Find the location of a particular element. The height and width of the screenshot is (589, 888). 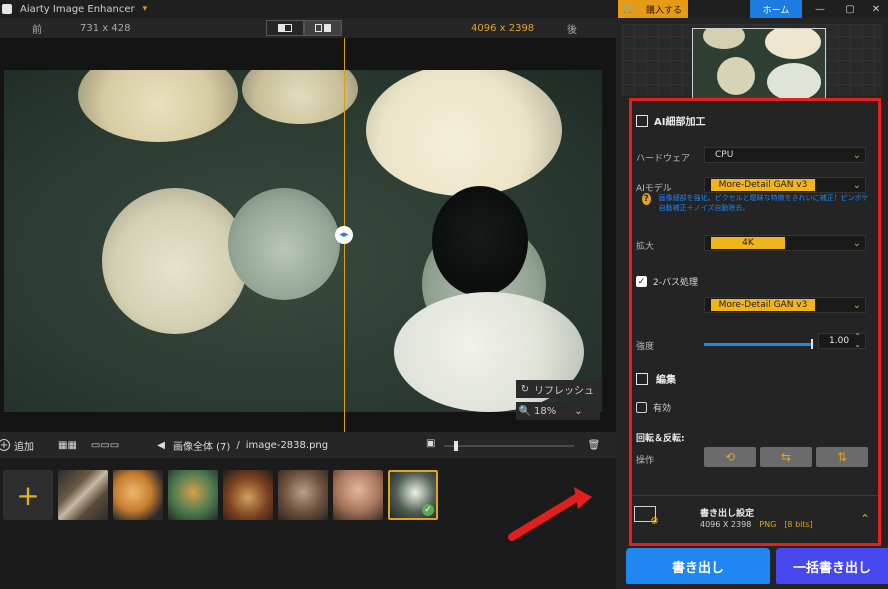

back-arrow-icon: ◀ is located at coordinates (161, 445).